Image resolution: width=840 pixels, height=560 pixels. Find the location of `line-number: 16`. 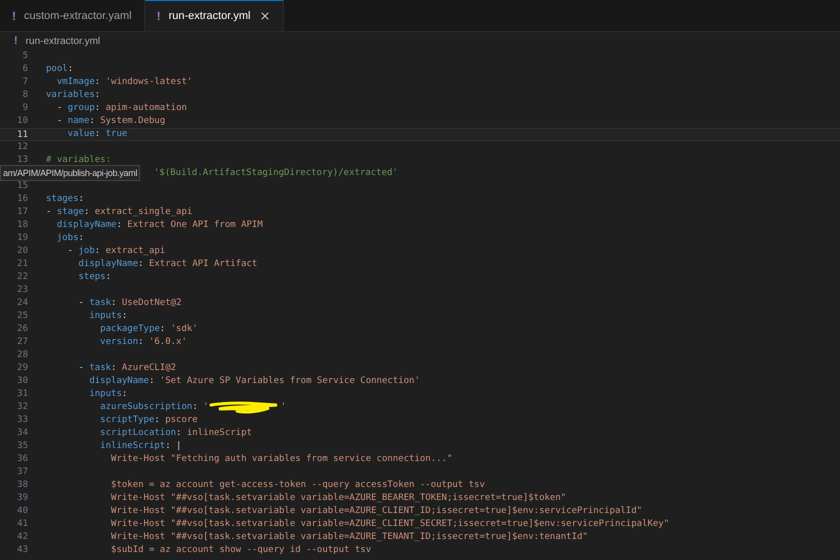

line-number: 16 is located at coordinates (22, 199).